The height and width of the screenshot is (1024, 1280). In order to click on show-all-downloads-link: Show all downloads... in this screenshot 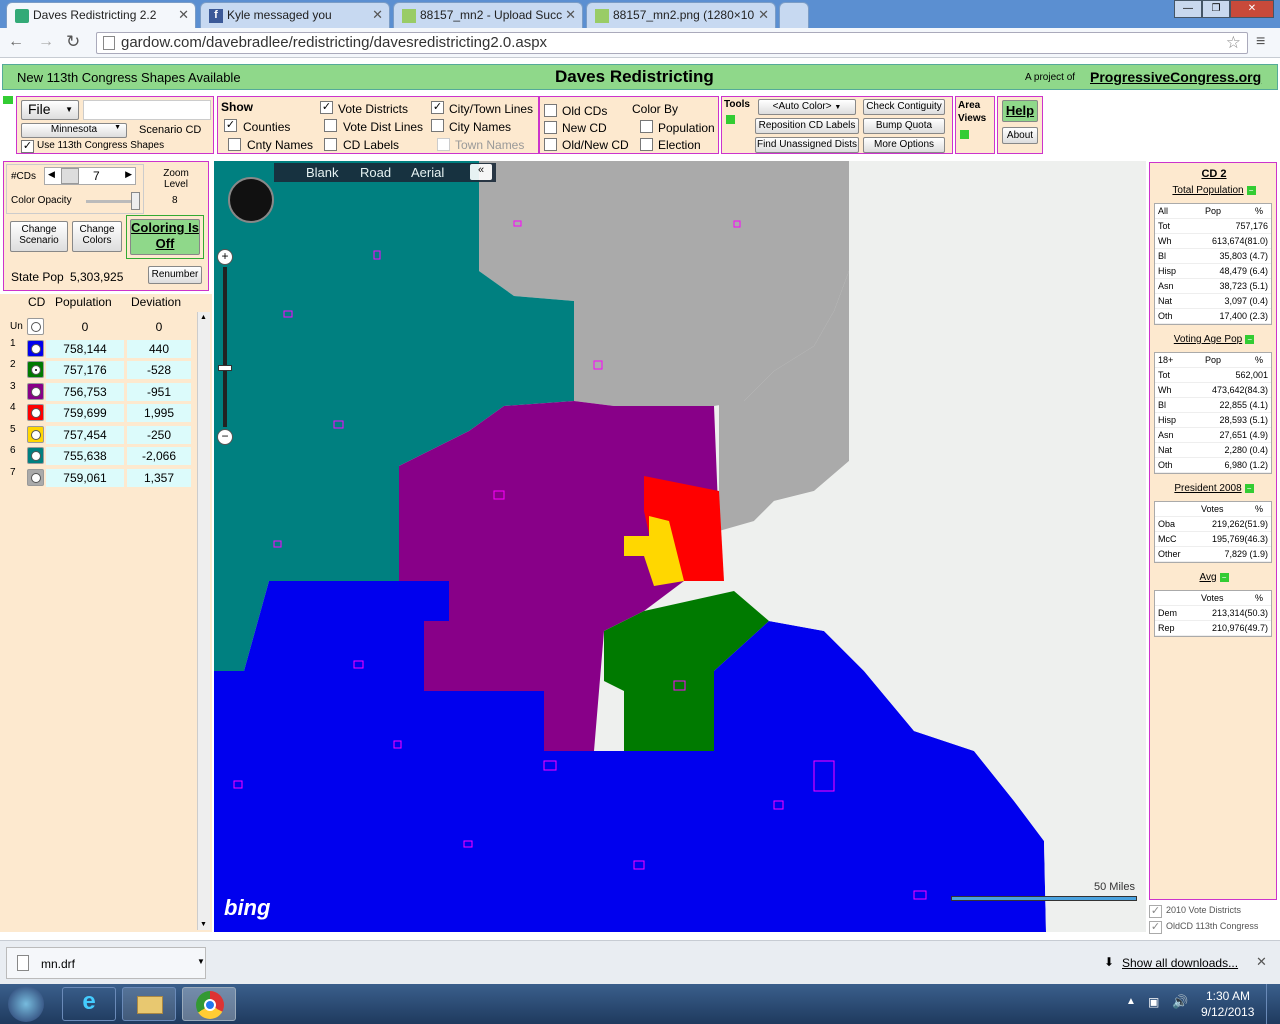, I will do `click(1180, 963)`.